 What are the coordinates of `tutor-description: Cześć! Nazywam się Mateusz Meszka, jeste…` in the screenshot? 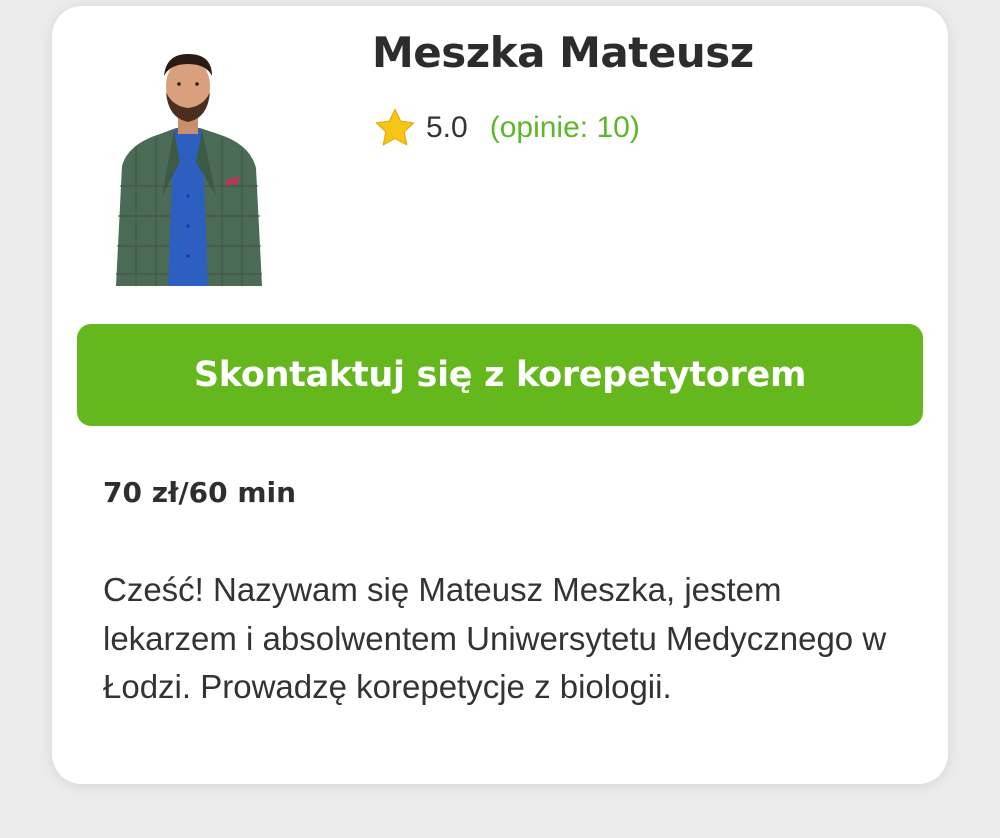 It's located at (495, 638).